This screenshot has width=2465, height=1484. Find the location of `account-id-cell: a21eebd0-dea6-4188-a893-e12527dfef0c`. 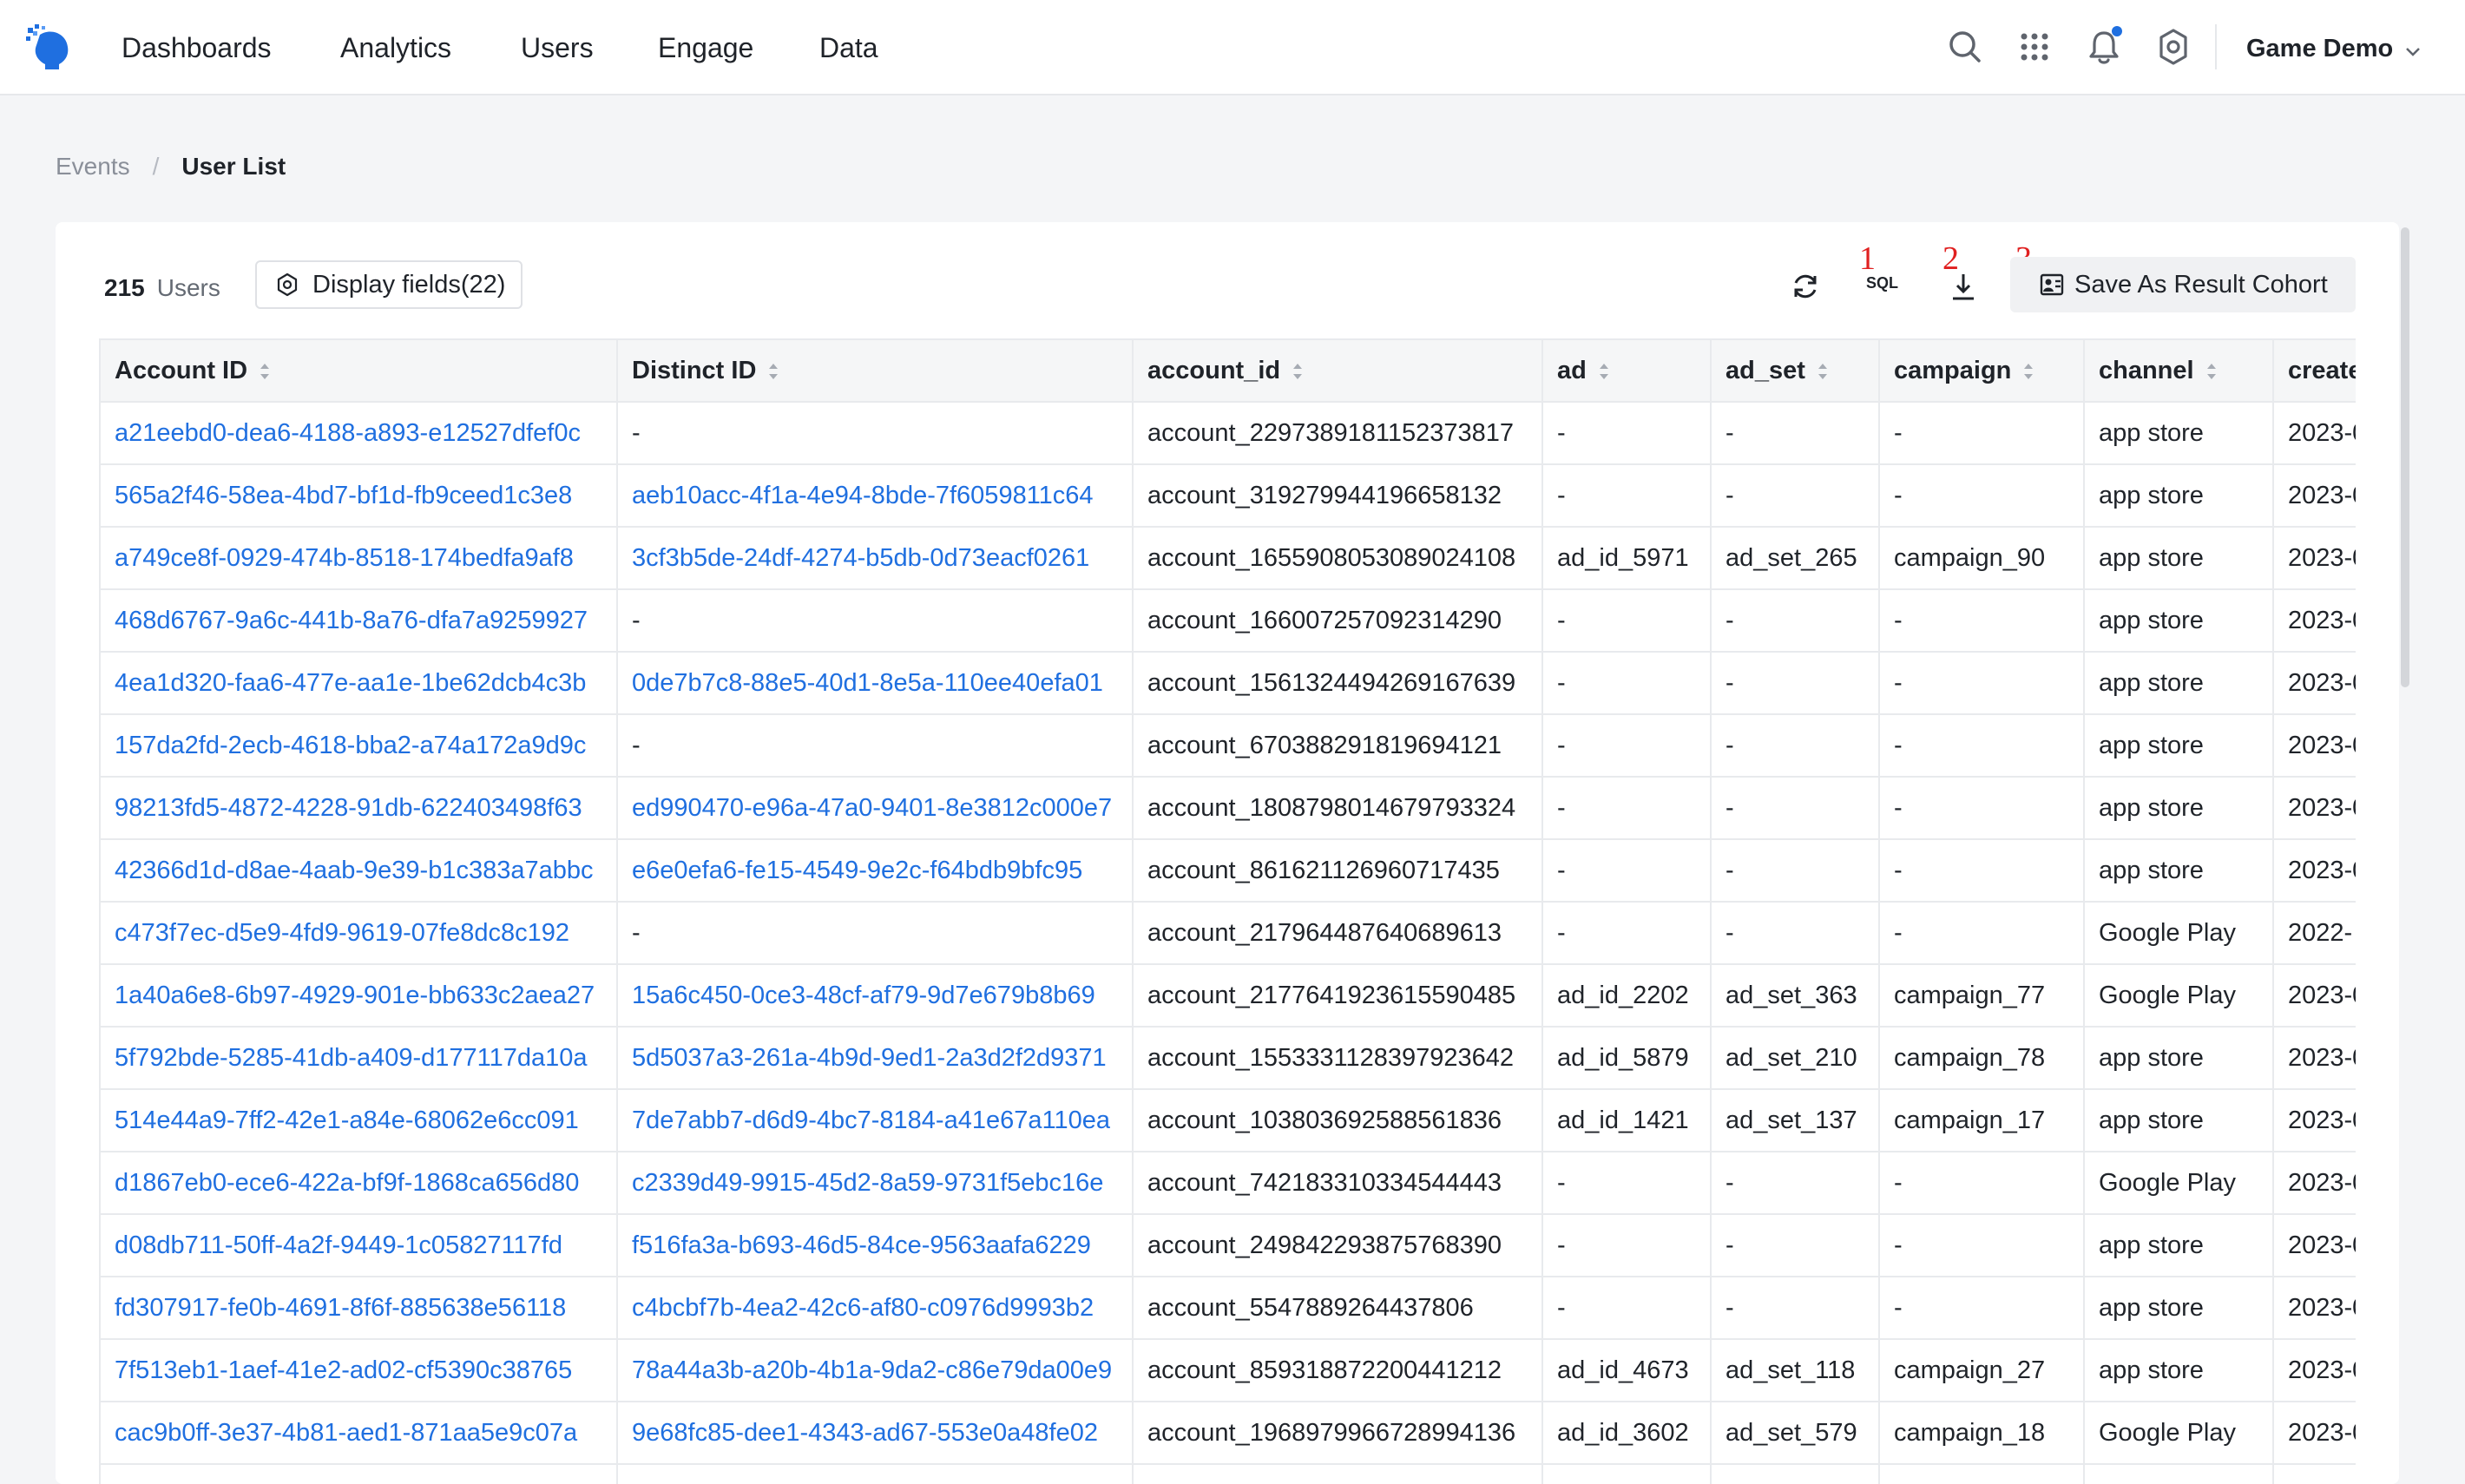

account-id-cell: a21eebd0-dea6-4188-a893-e12527dfef0c is located at coordinates (359, 433).